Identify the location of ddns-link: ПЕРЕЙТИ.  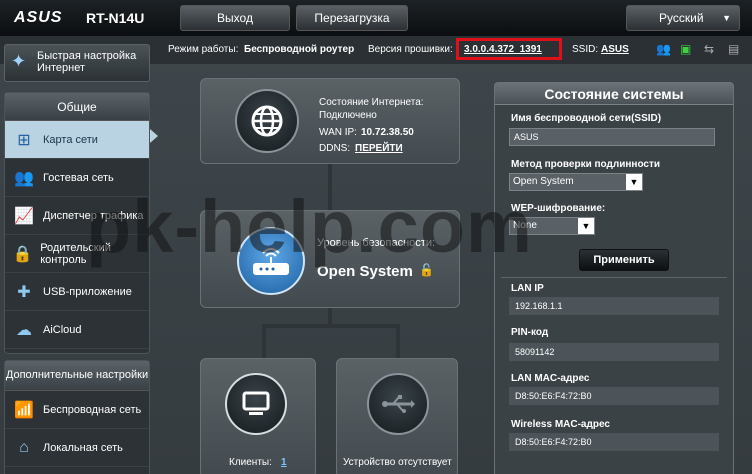
(379, 148).